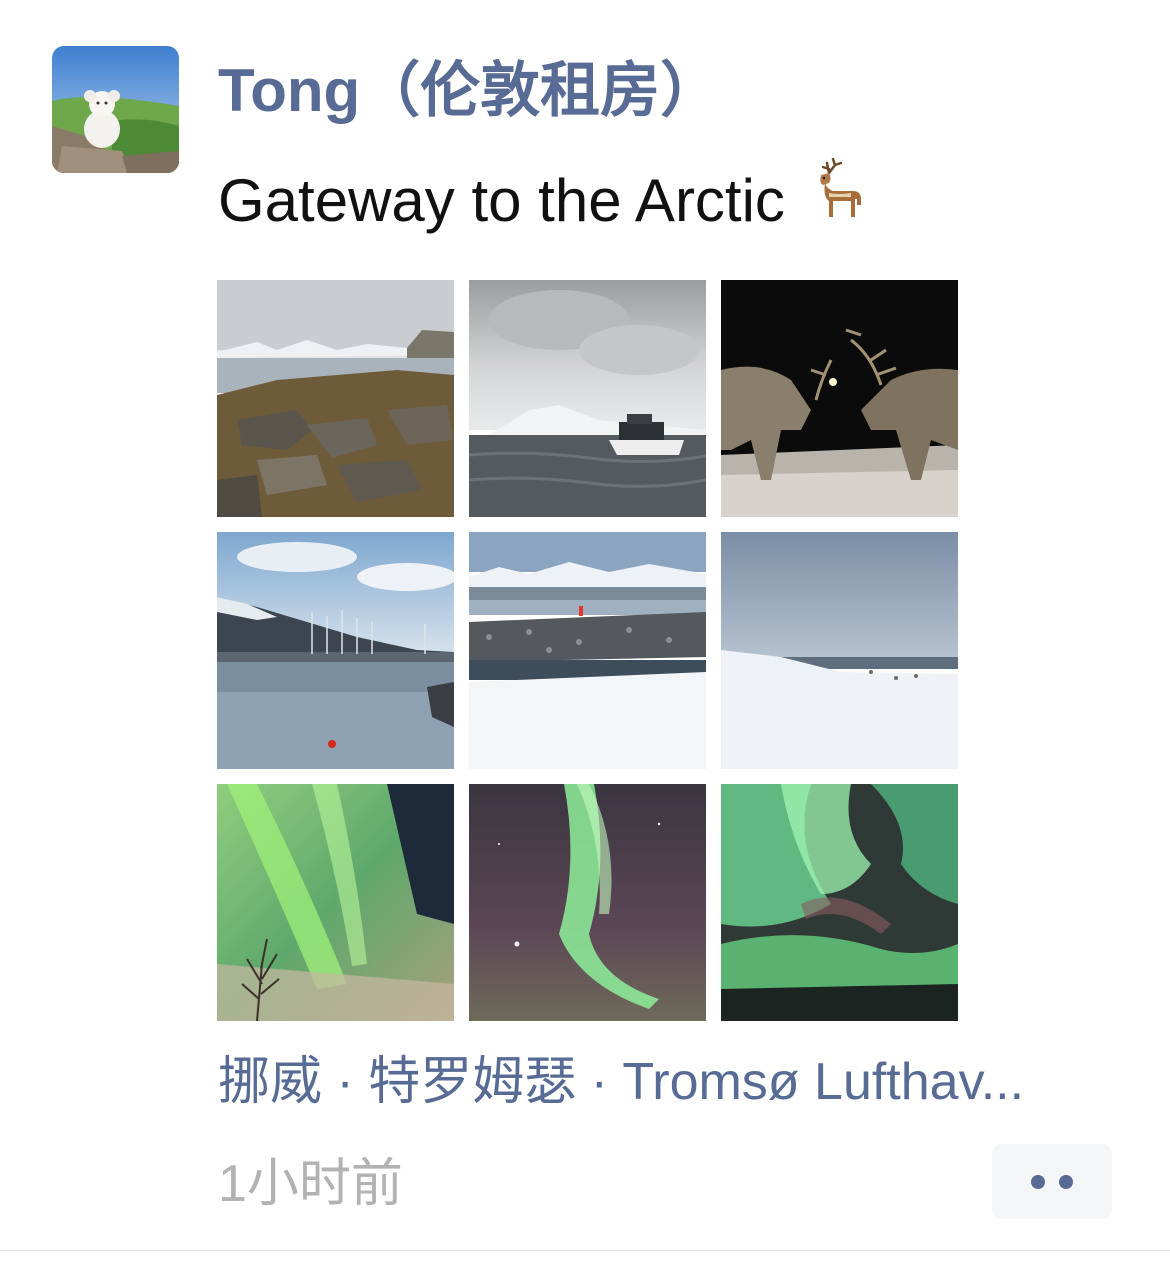 Image resolution: width=1170 pixels, height=1268 pixels. I want to click on post-text-body: Gateway to the Arctic, so click(501, 200).